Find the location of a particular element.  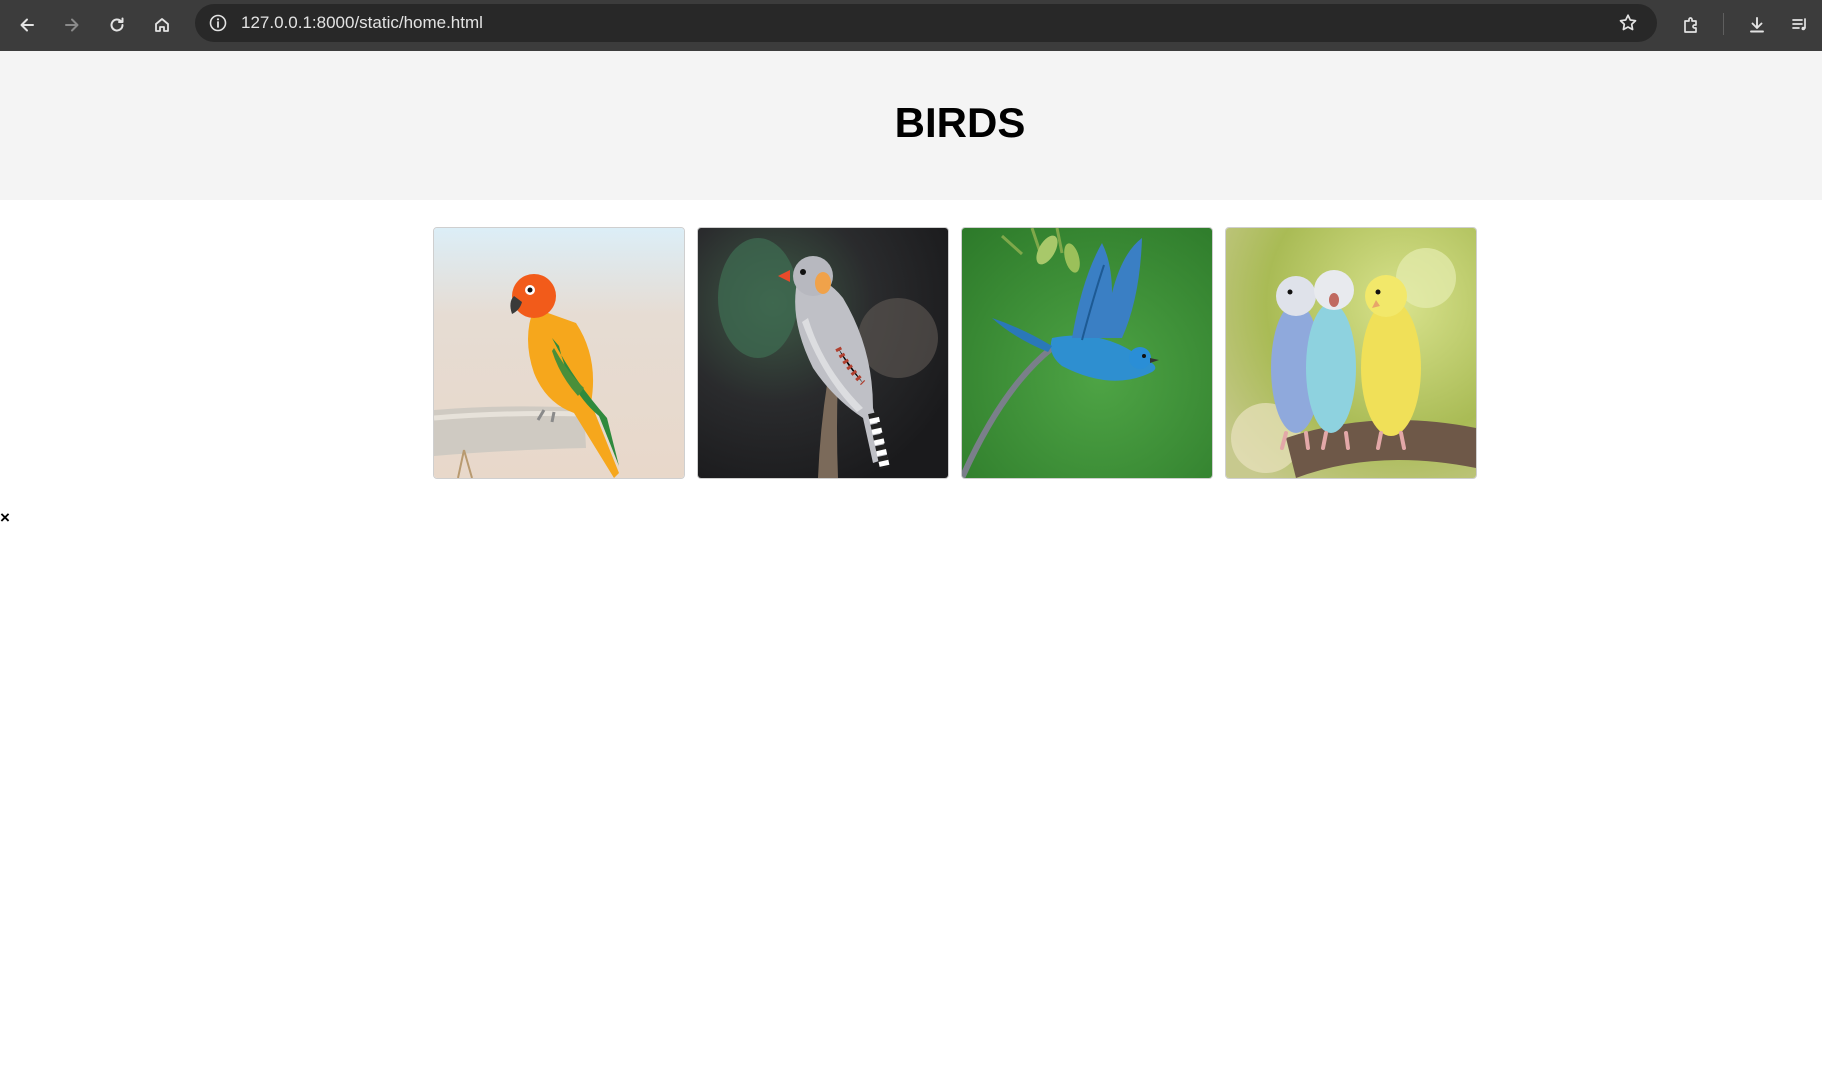

back-button is located at coordinates (27, 25).